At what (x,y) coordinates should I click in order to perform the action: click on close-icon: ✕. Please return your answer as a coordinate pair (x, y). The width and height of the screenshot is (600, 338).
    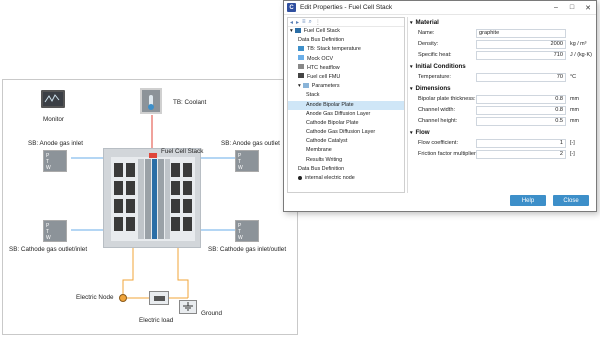
    Looking at the image, I should click on (588, 8).